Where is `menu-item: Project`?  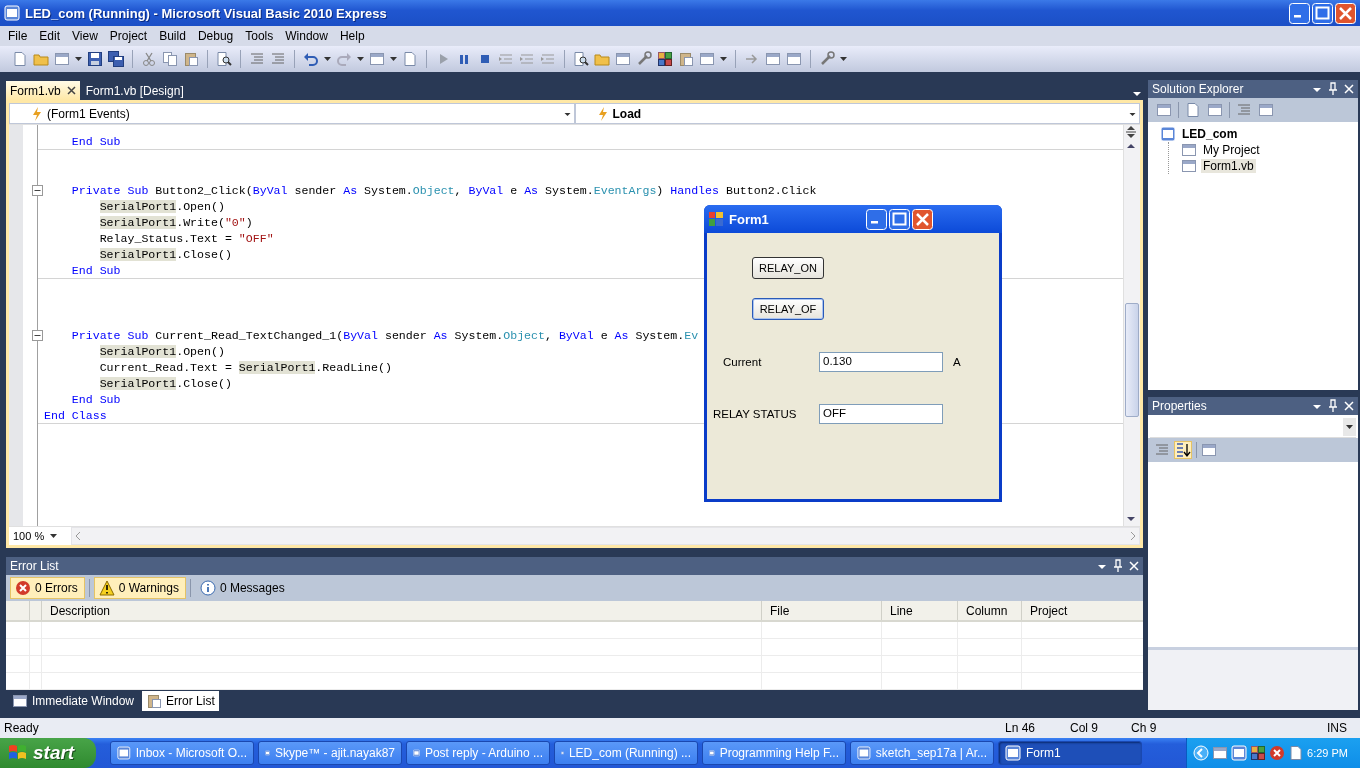 menu-item: Project is located at coordinates (128, 36).